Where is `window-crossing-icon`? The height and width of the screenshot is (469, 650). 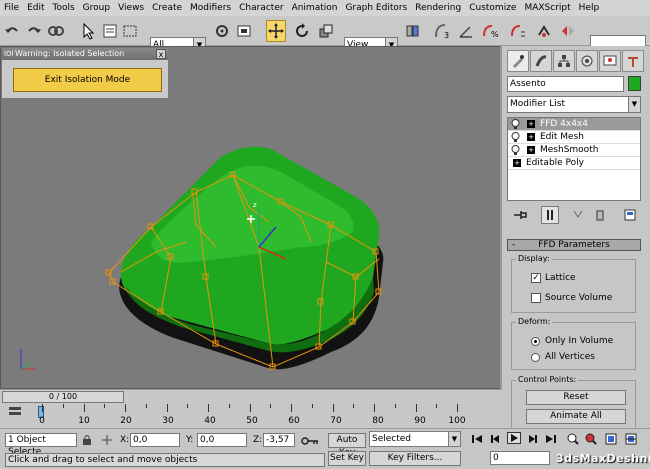 window-crossing-icon is located at coordinates (244, 31).